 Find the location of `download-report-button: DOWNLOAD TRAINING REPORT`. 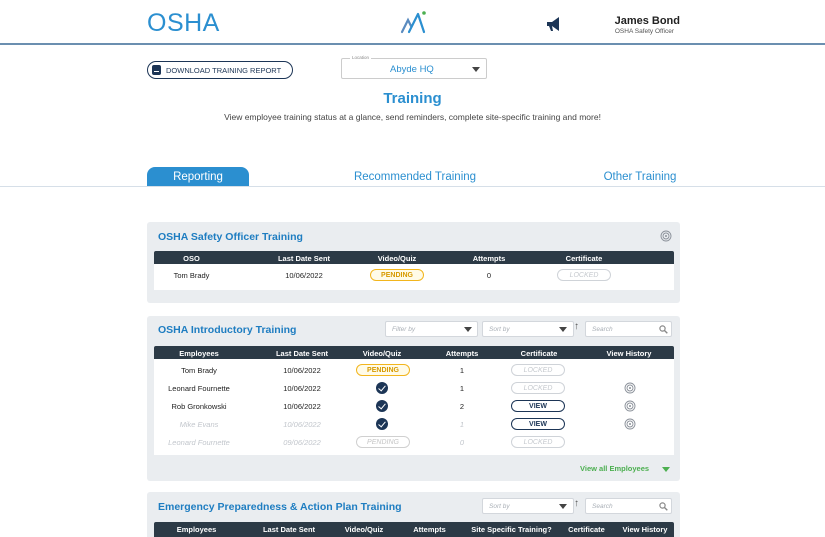

download-report-button: DOWNLOAD TRAINING REPORT is located at coordinates (220, 70).